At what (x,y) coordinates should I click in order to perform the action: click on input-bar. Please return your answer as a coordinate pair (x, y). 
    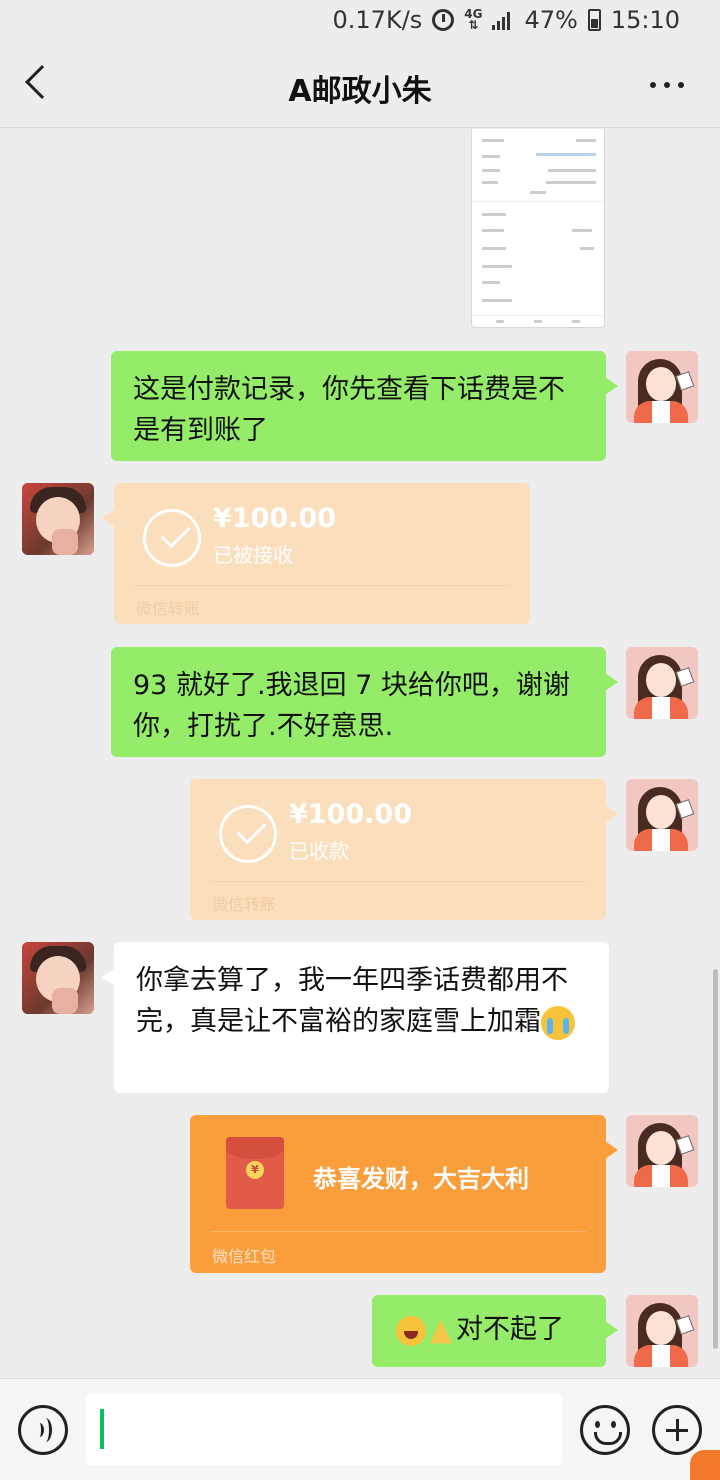
    Looking at the image, I should click on (360, 1429).